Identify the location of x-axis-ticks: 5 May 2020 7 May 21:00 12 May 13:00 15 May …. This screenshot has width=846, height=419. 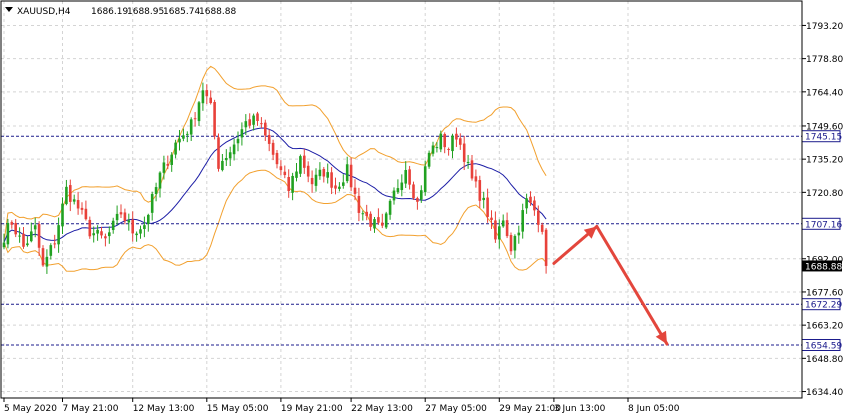
(341, 406).